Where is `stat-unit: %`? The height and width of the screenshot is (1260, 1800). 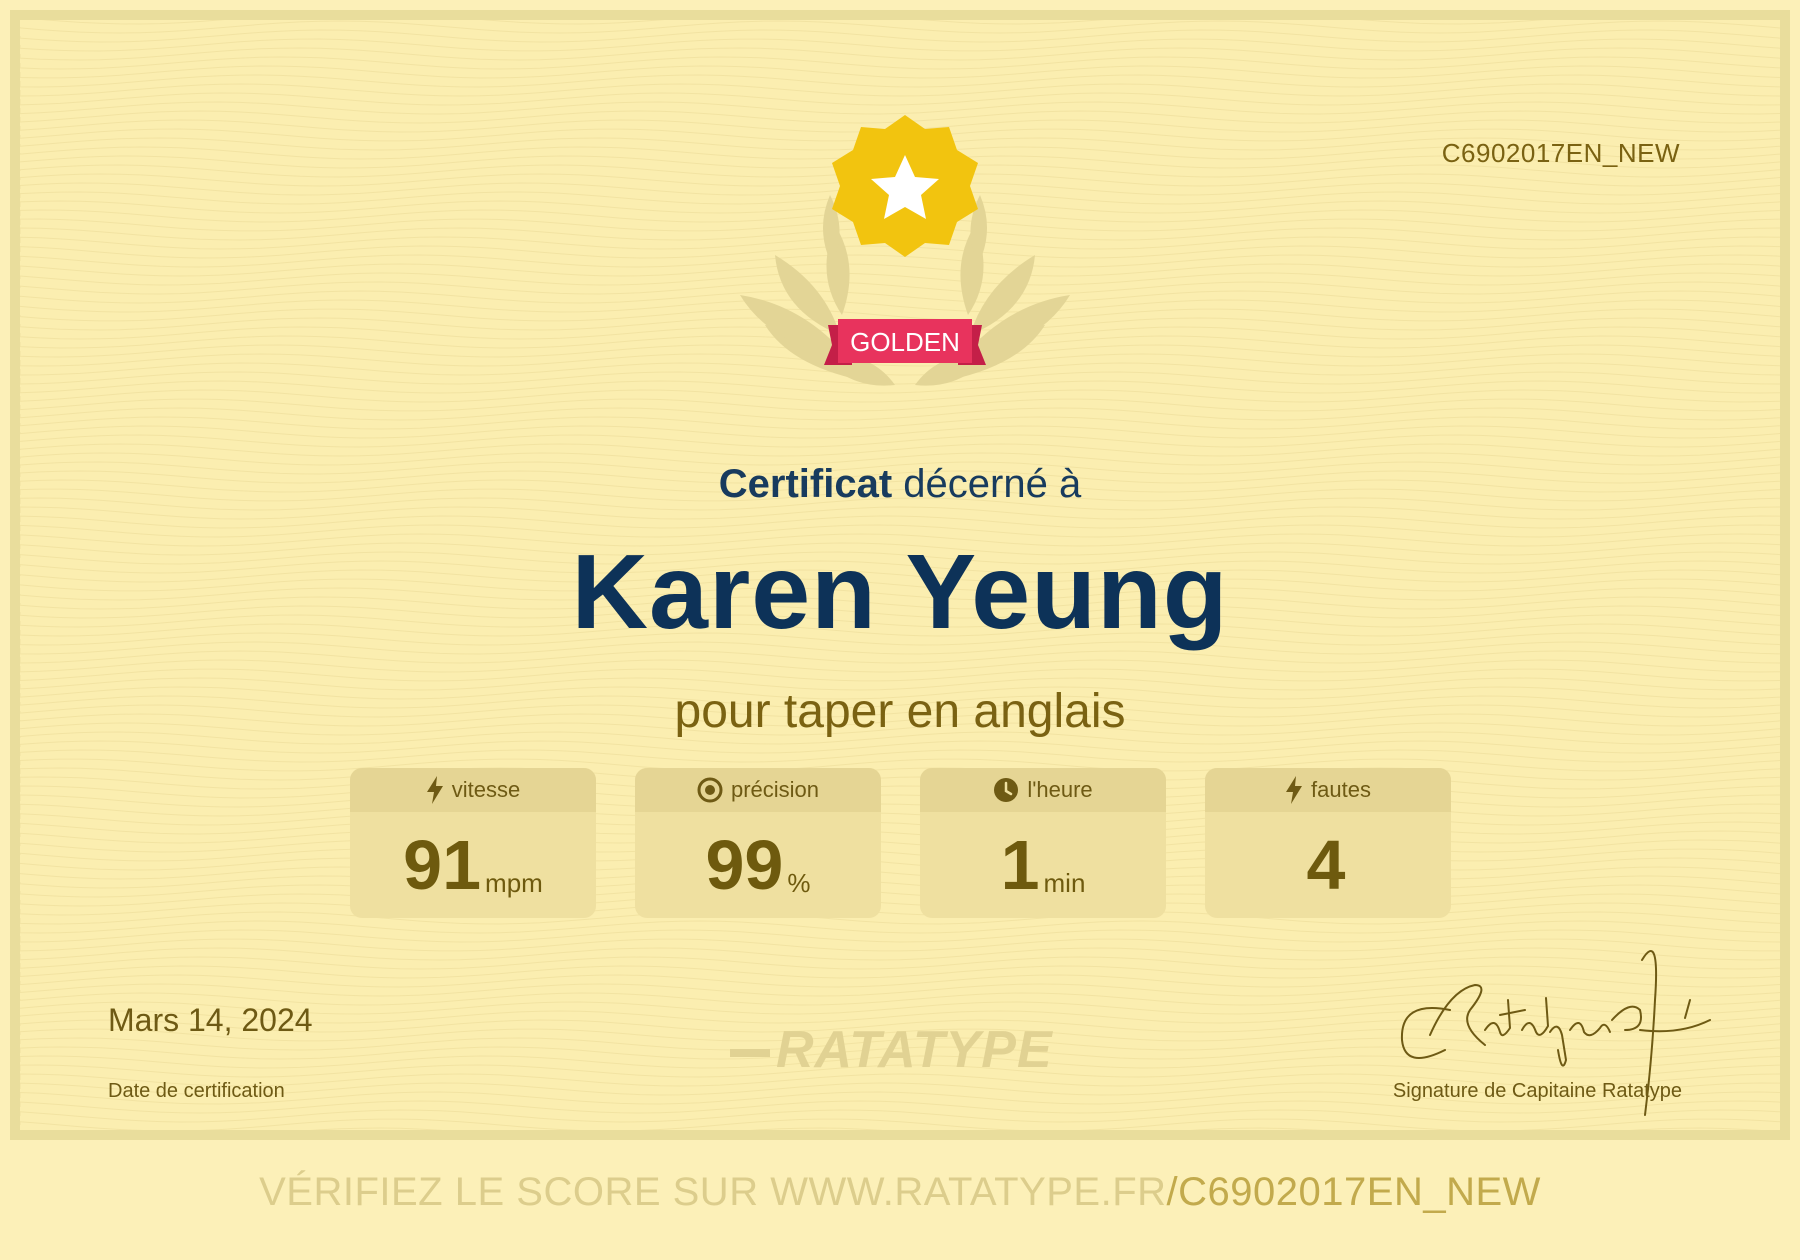 stat-unit: % is located at coordinates (799, 883).